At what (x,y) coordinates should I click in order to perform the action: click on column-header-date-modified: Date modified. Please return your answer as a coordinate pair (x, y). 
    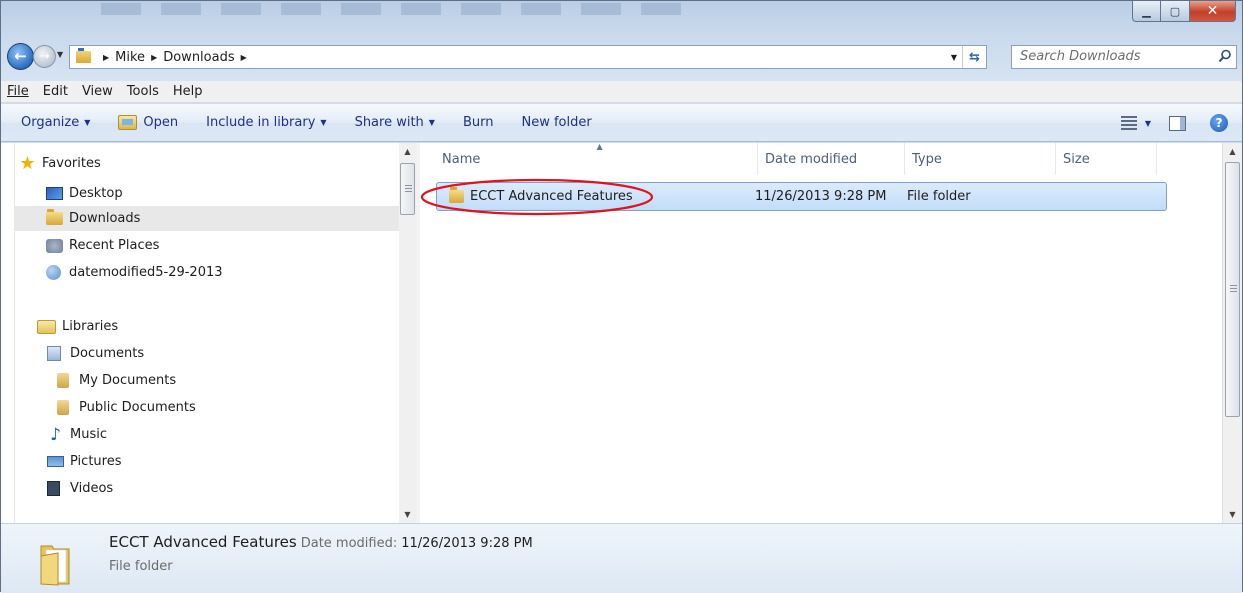
    Looking at the image, I should click on (832, 159).